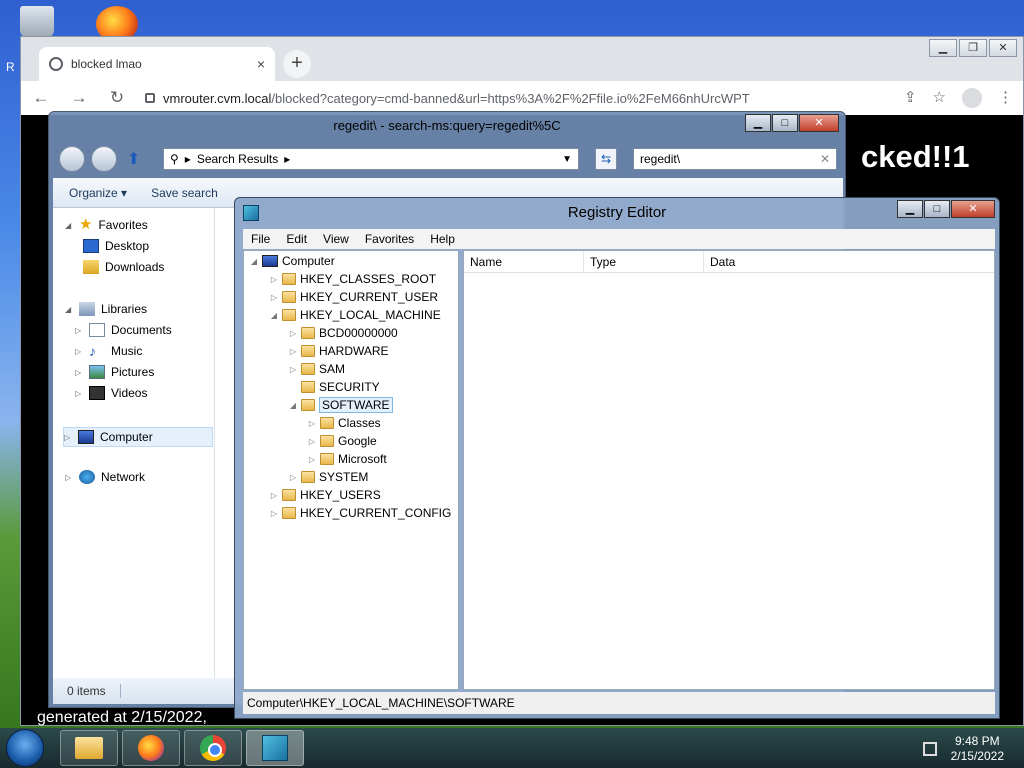 This screenshot has height=768, width=1024. What do you see at coordinates (114, 372) in the screenshot?
I see `nav-pictures: ▷ Pictures` at bounding box center [114, 372].